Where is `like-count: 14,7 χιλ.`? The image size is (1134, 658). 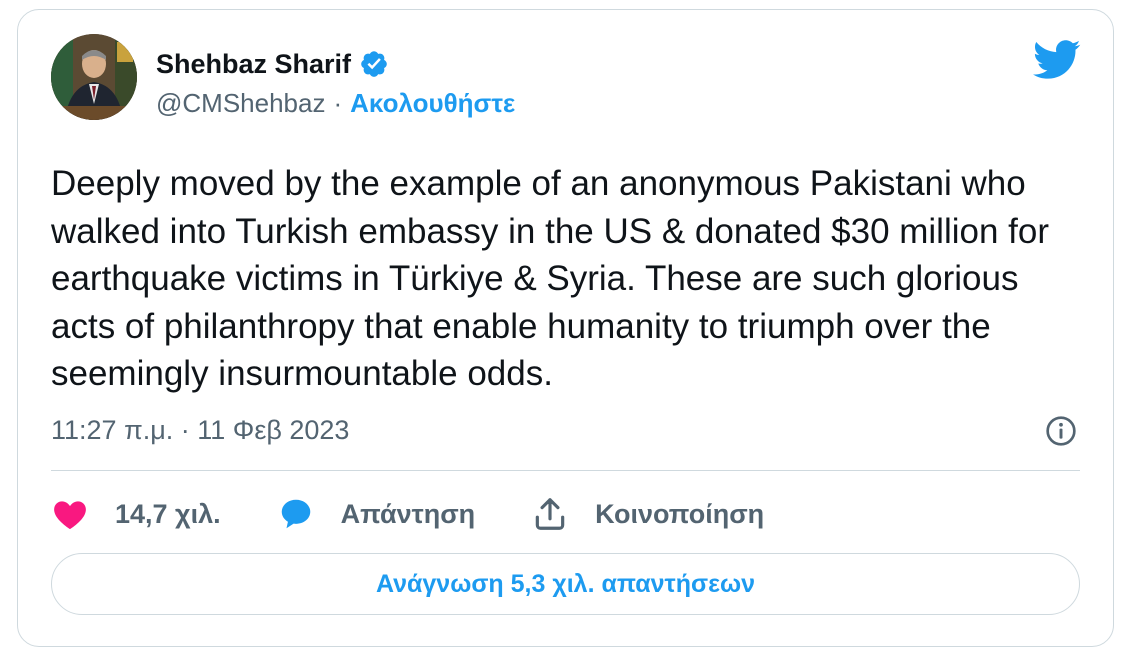 like-count: 14,7 χιλ. is located at coordinates (168, 513).